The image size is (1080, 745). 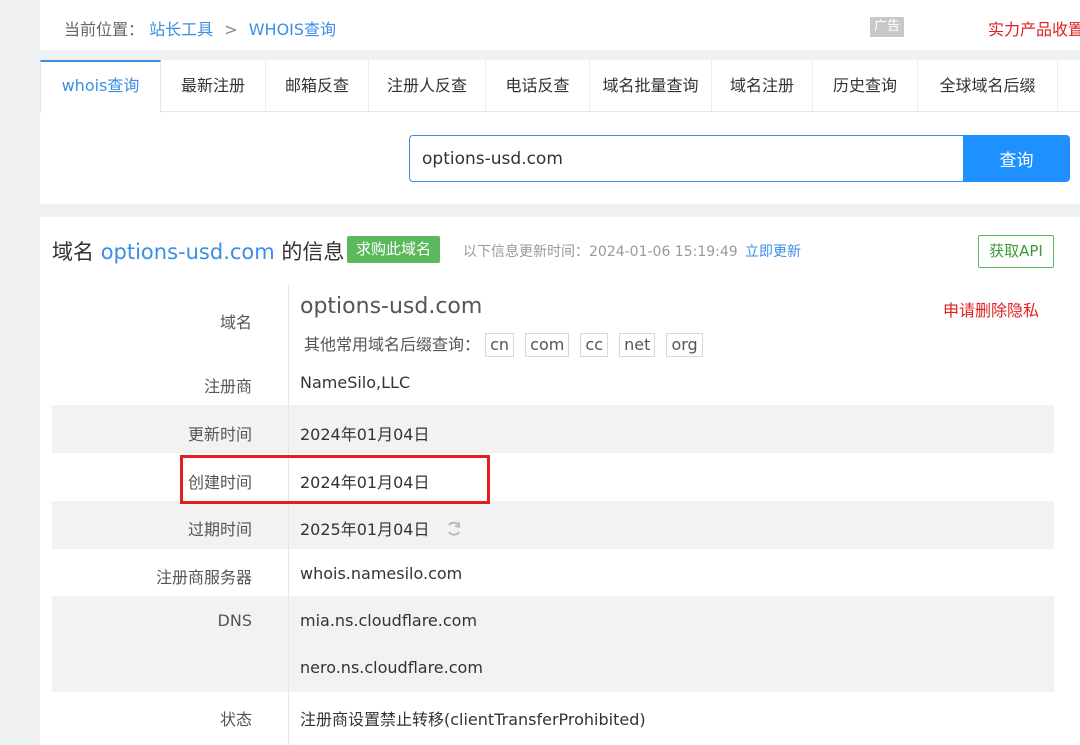 I want to click on suffix-net: net, so click(x=637, y=345).